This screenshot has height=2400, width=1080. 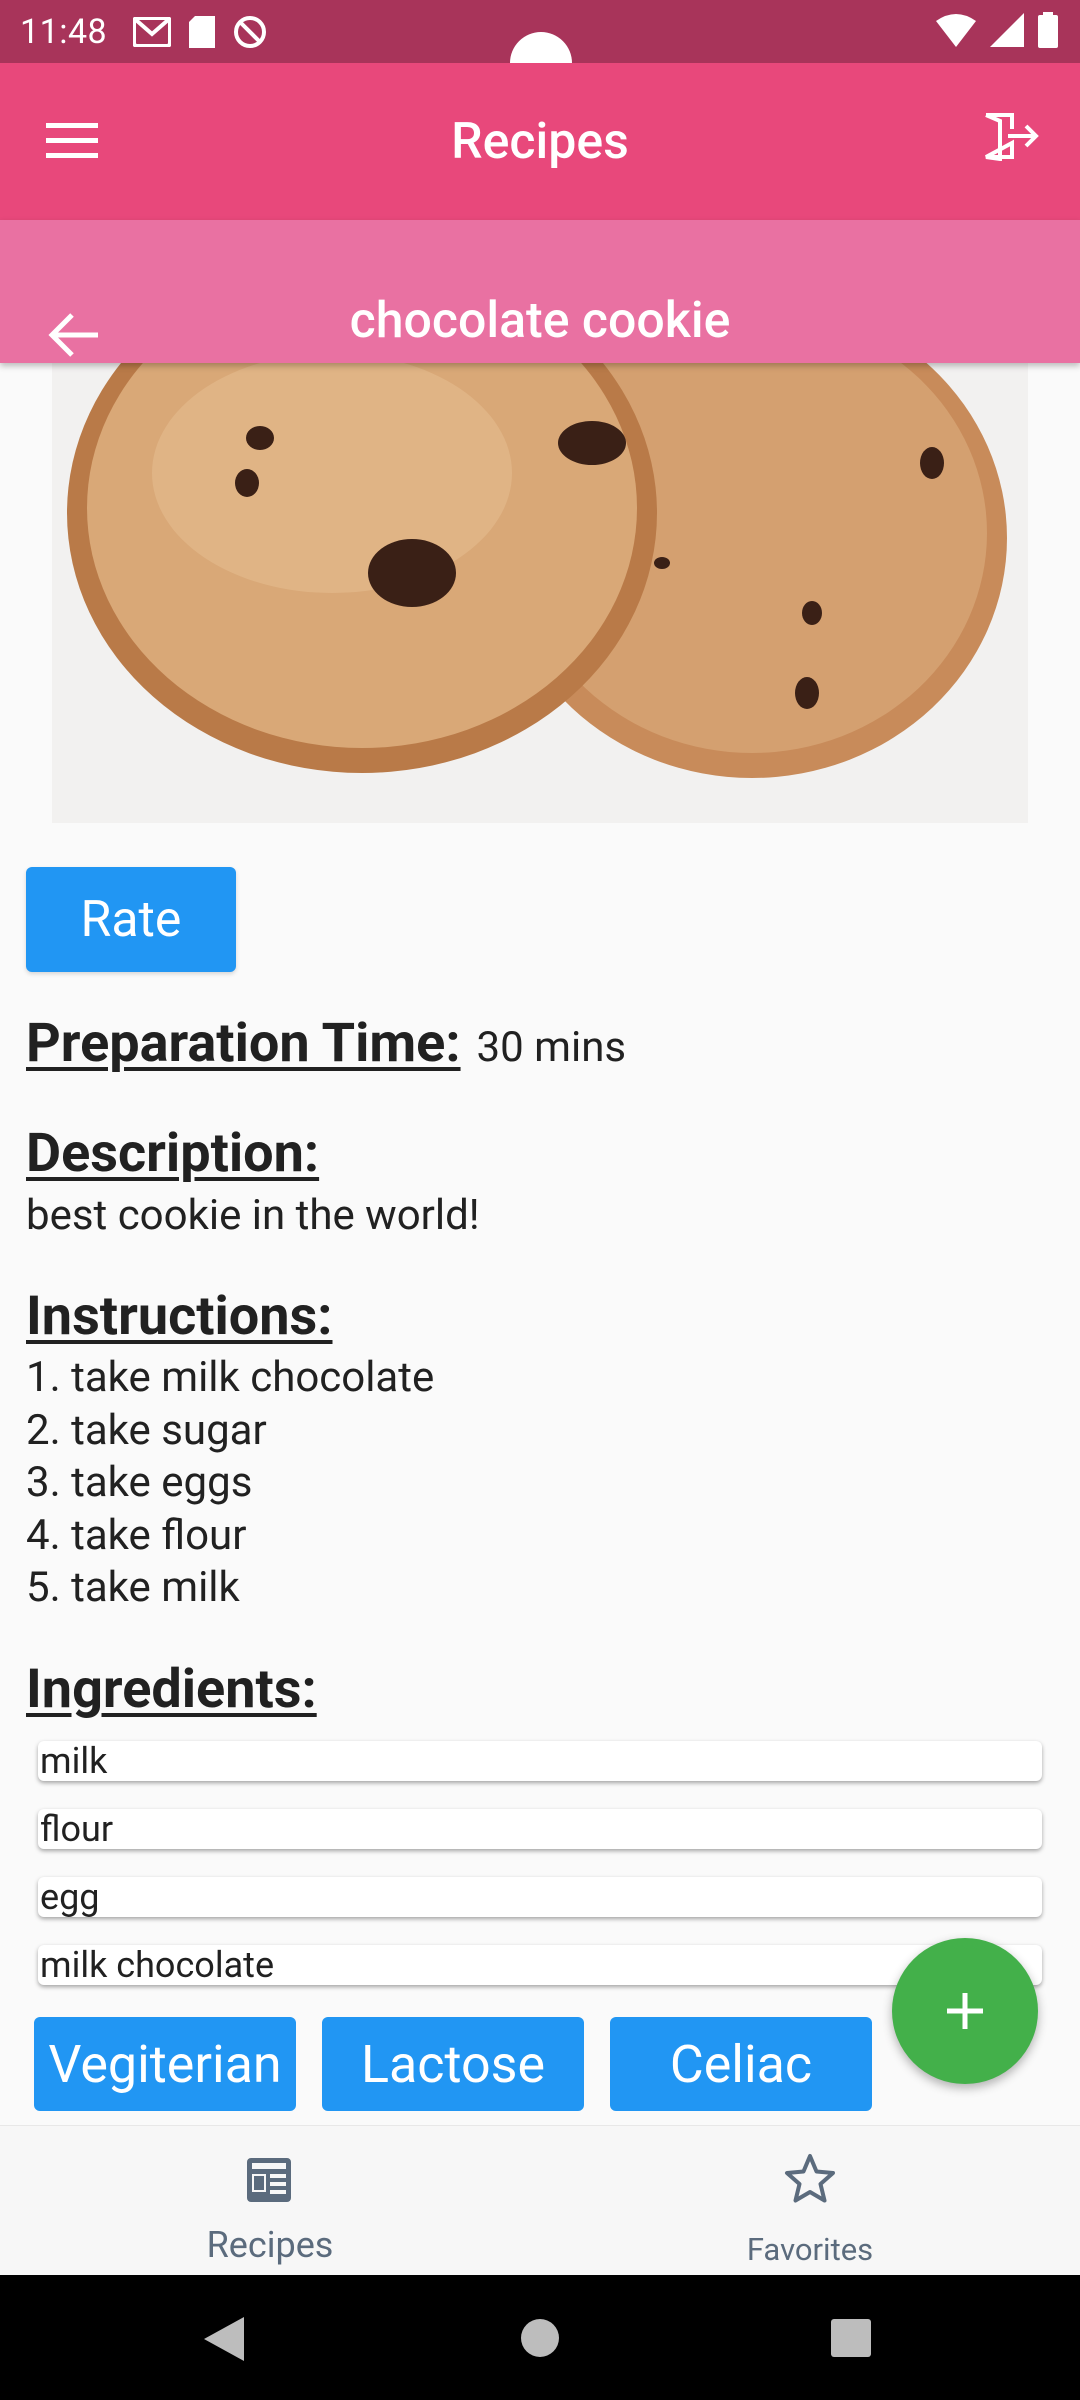 What do you see at coordinates (64, 31) in the screenshot?
I see `status-time: 11:48` at bounding box center [64, 31].